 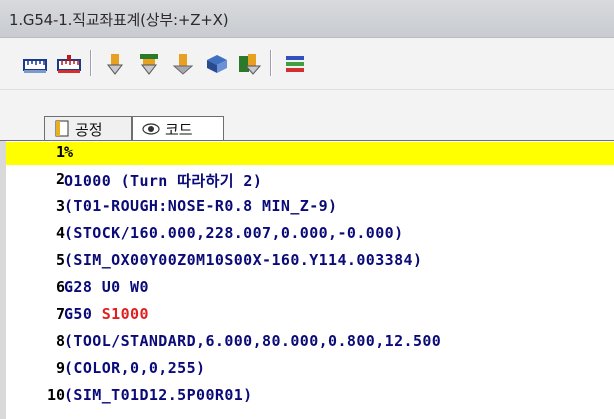 I want to click on code-line-current: 1 %, so click(x=310, y=153).